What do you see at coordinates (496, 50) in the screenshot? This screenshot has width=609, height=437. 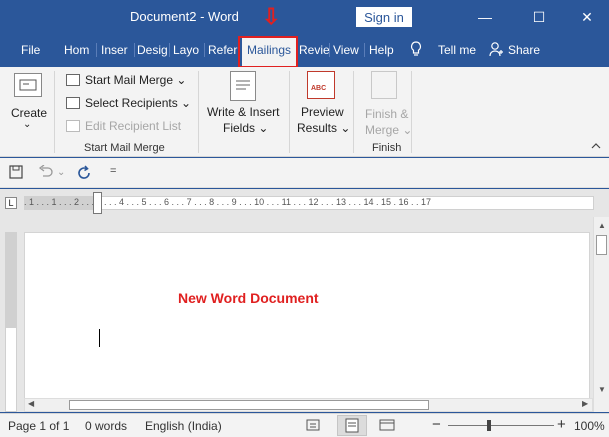 I see `person-icon` at bounding box center [496, 50].